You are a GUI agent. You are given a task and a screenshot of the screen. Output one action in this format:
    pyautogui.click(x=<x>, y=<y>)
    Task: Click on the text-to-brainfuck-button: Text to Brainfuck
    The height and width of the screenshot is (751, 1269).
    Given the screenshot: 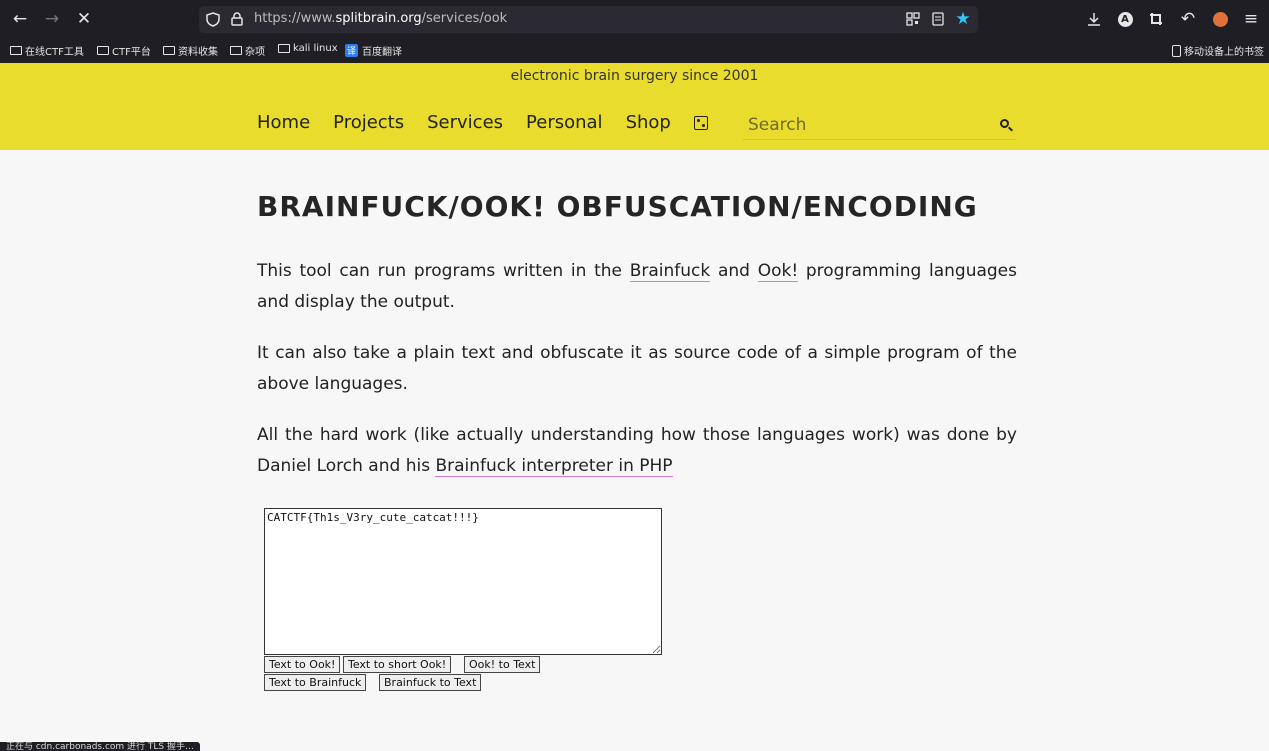 What is the action you would take?
    pyautogui.click(x=315, y=682)
    